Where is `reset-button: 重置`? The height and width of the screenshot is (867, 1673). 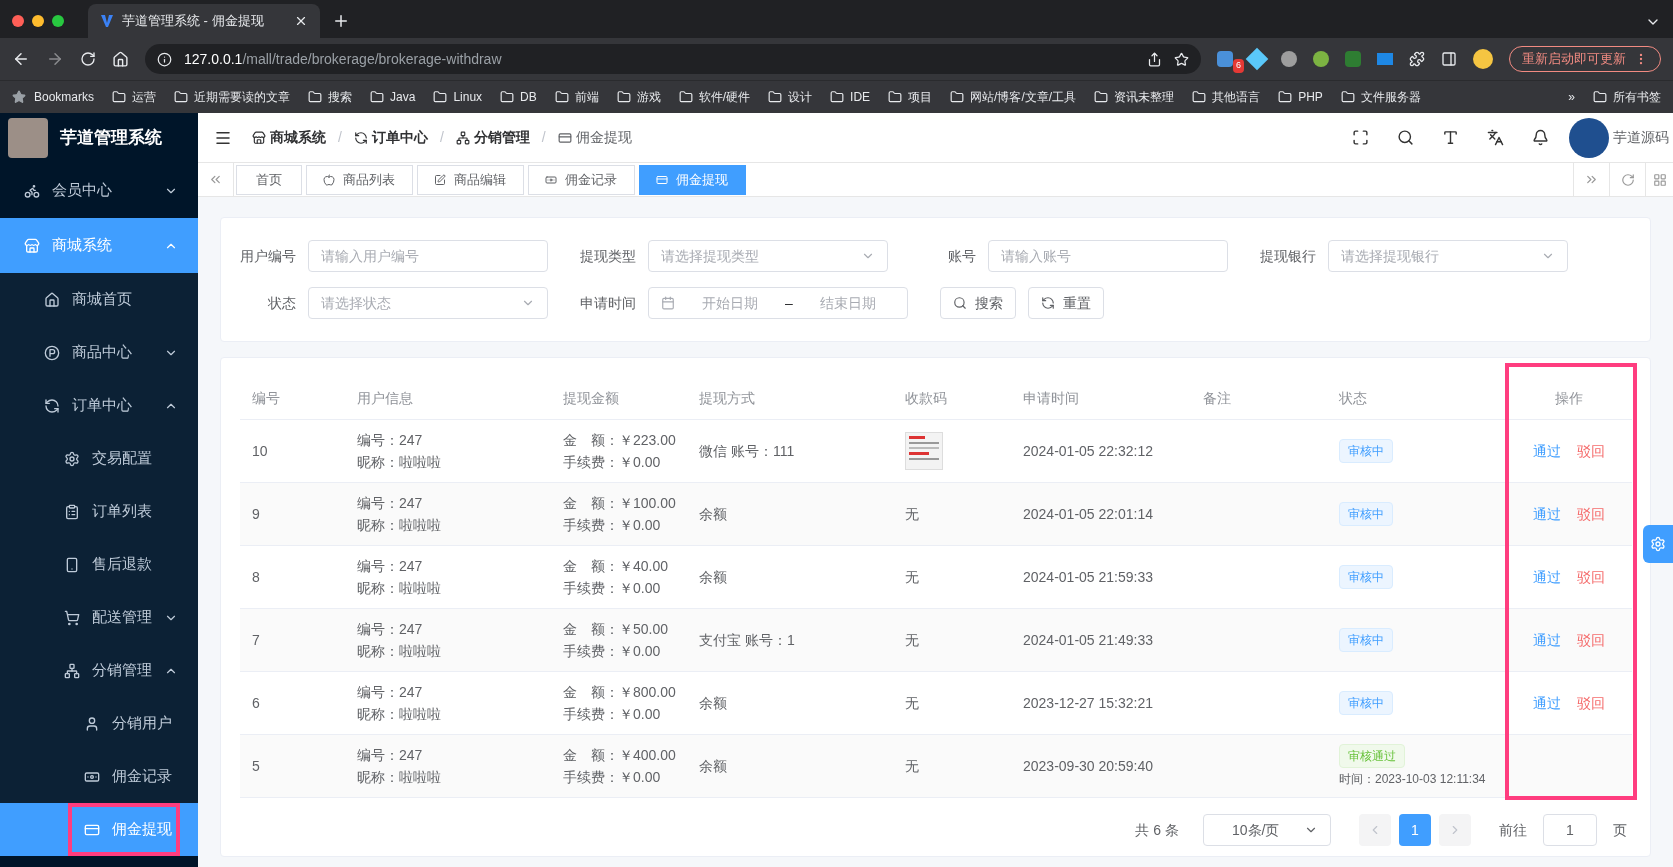
reset-button: 重置 is located at coordinates (1066, 303).